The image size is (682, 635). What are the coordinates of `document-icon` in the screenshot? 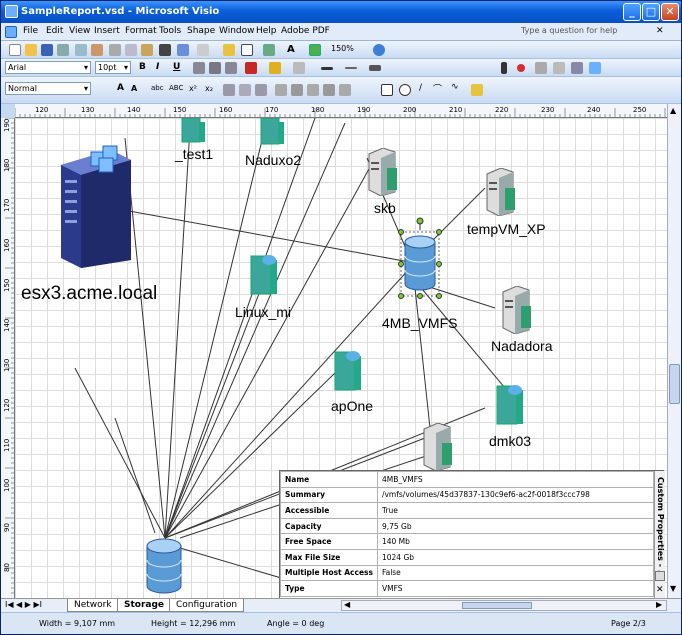 It's located at (11, 32).